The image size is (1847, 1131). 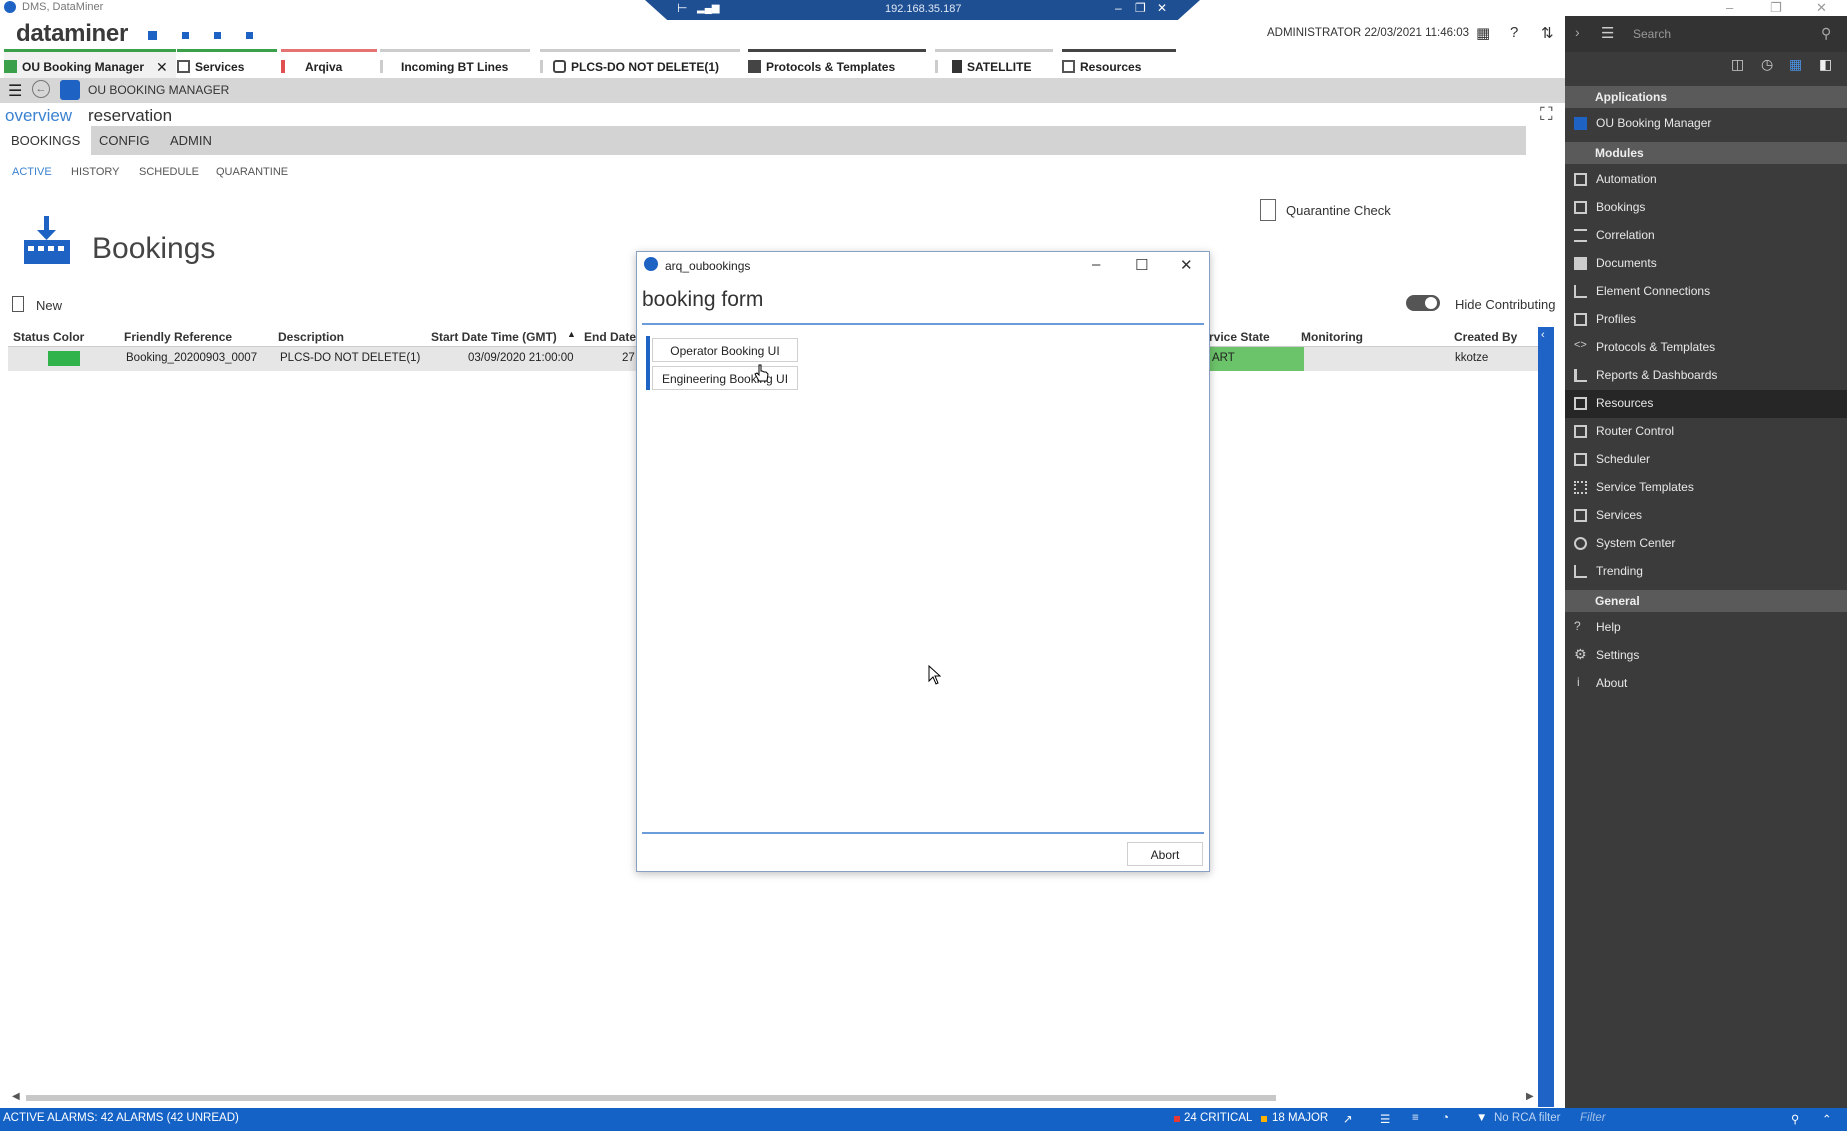 I want to click on module-automation: Automation, so click(x=1706, y=180).